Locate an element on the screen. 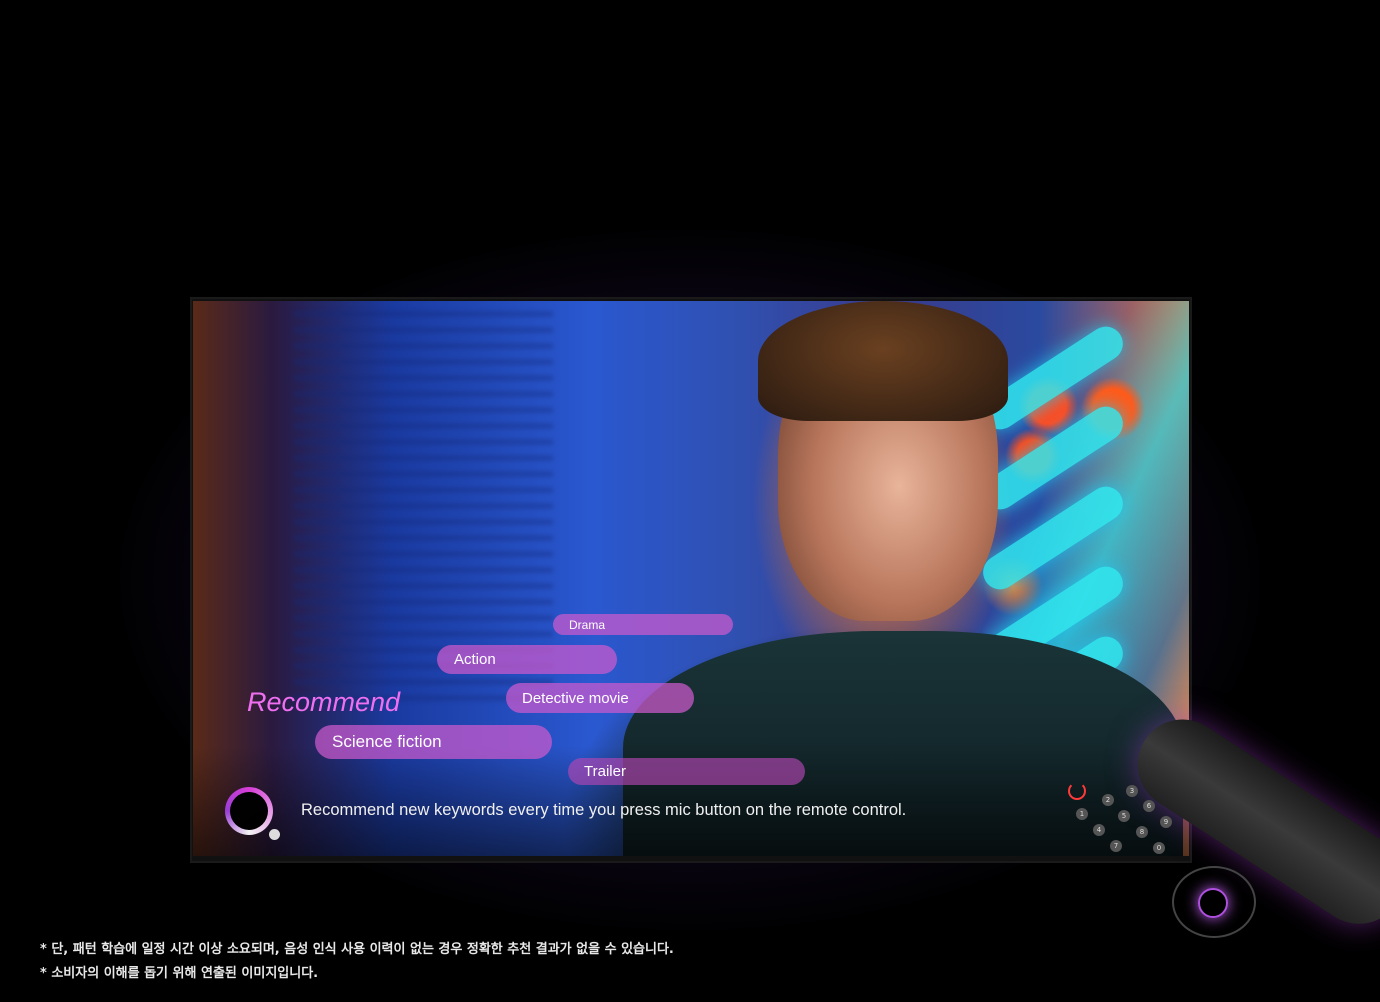 This screenshot has height=1002, width=1380. person-hair is located at coordinates (883, 361).